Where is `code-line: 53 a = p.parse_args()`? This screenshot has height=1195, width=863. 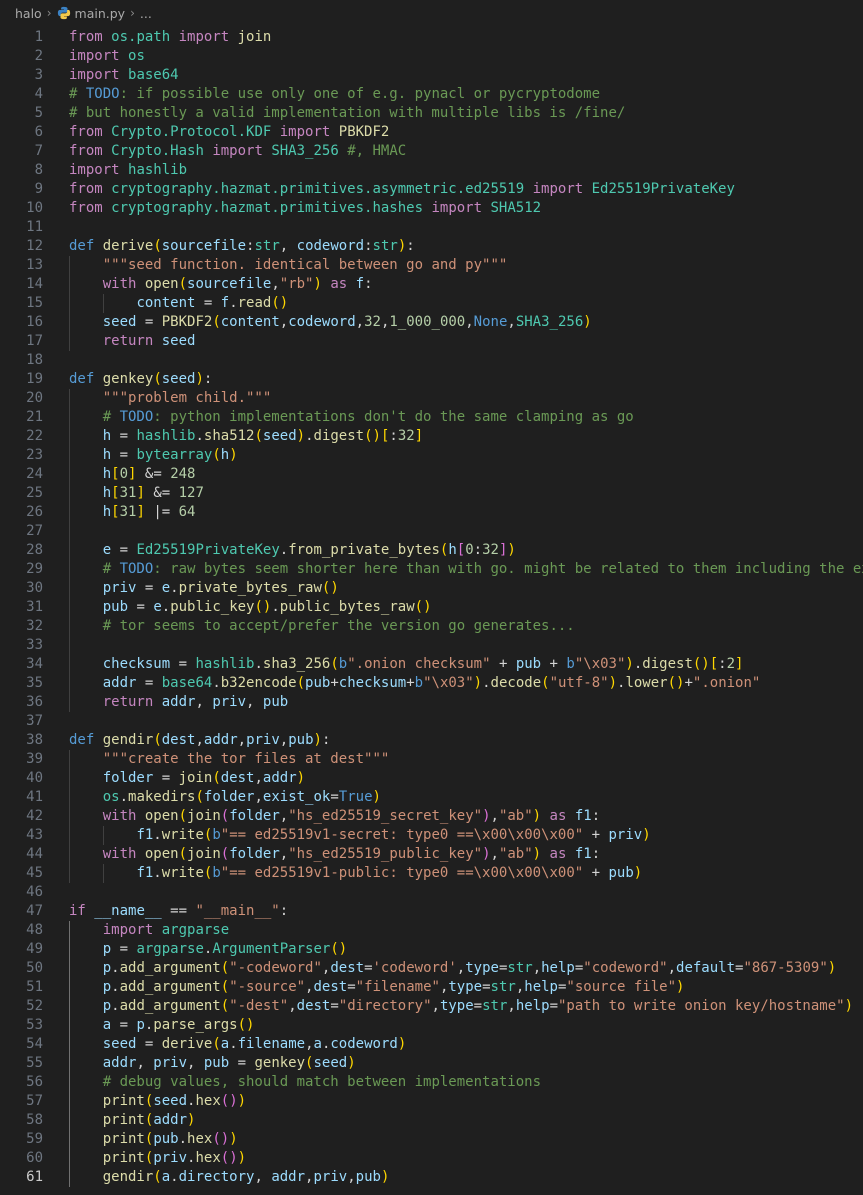
code-line: 53 a = p.parse_args() is located at coordinates (431, 1025).